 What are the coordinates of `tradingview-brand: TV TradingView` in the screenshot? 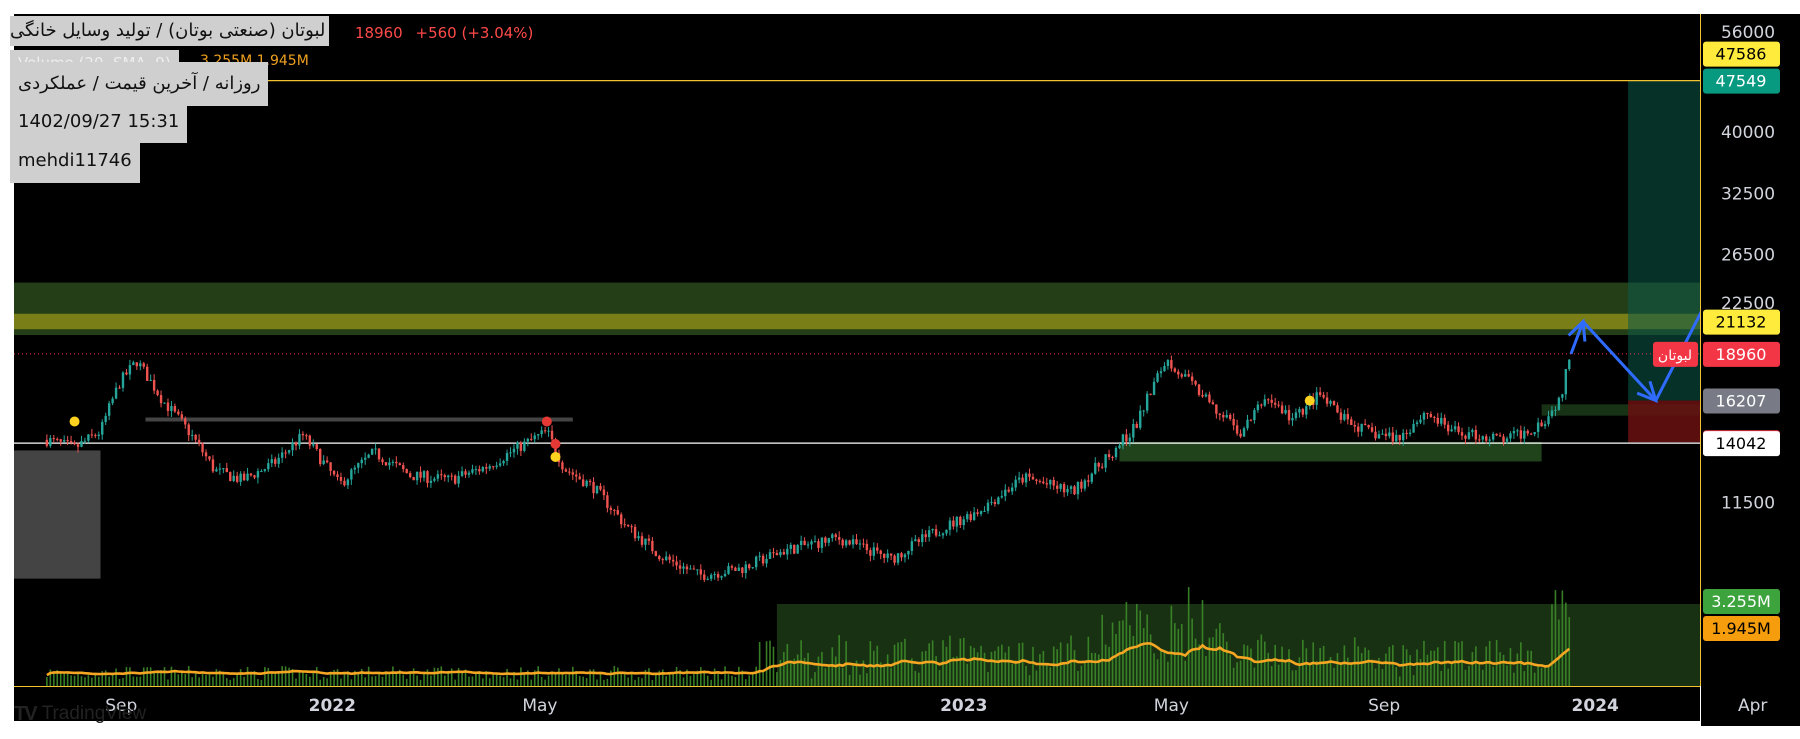 It's located at (80, 714).